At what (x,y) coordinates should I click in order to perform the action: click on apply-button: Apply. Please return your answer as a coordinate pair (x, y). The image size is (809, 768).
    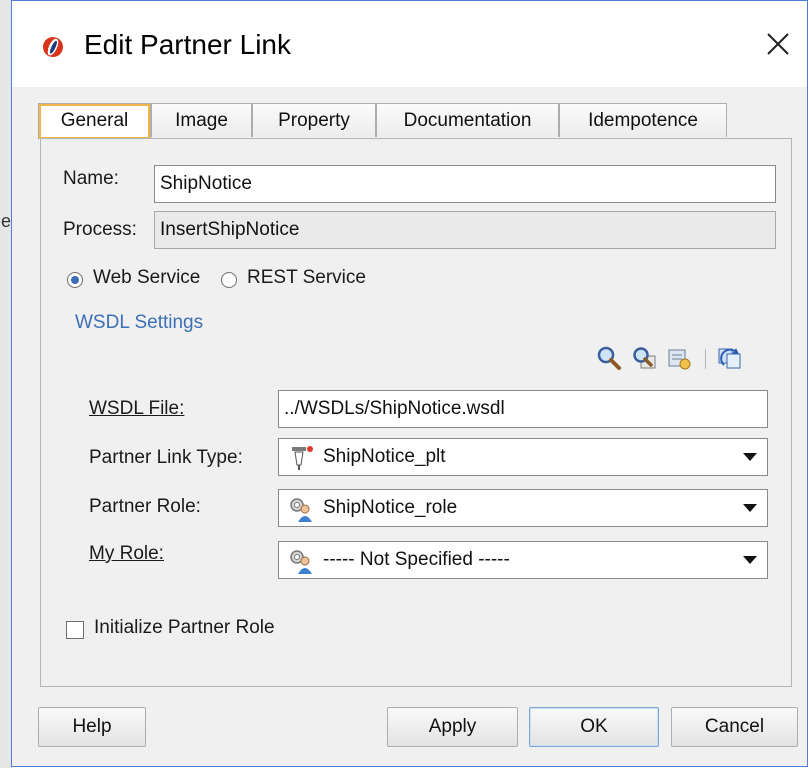
    Looking at the image, I should click on (452, 727).